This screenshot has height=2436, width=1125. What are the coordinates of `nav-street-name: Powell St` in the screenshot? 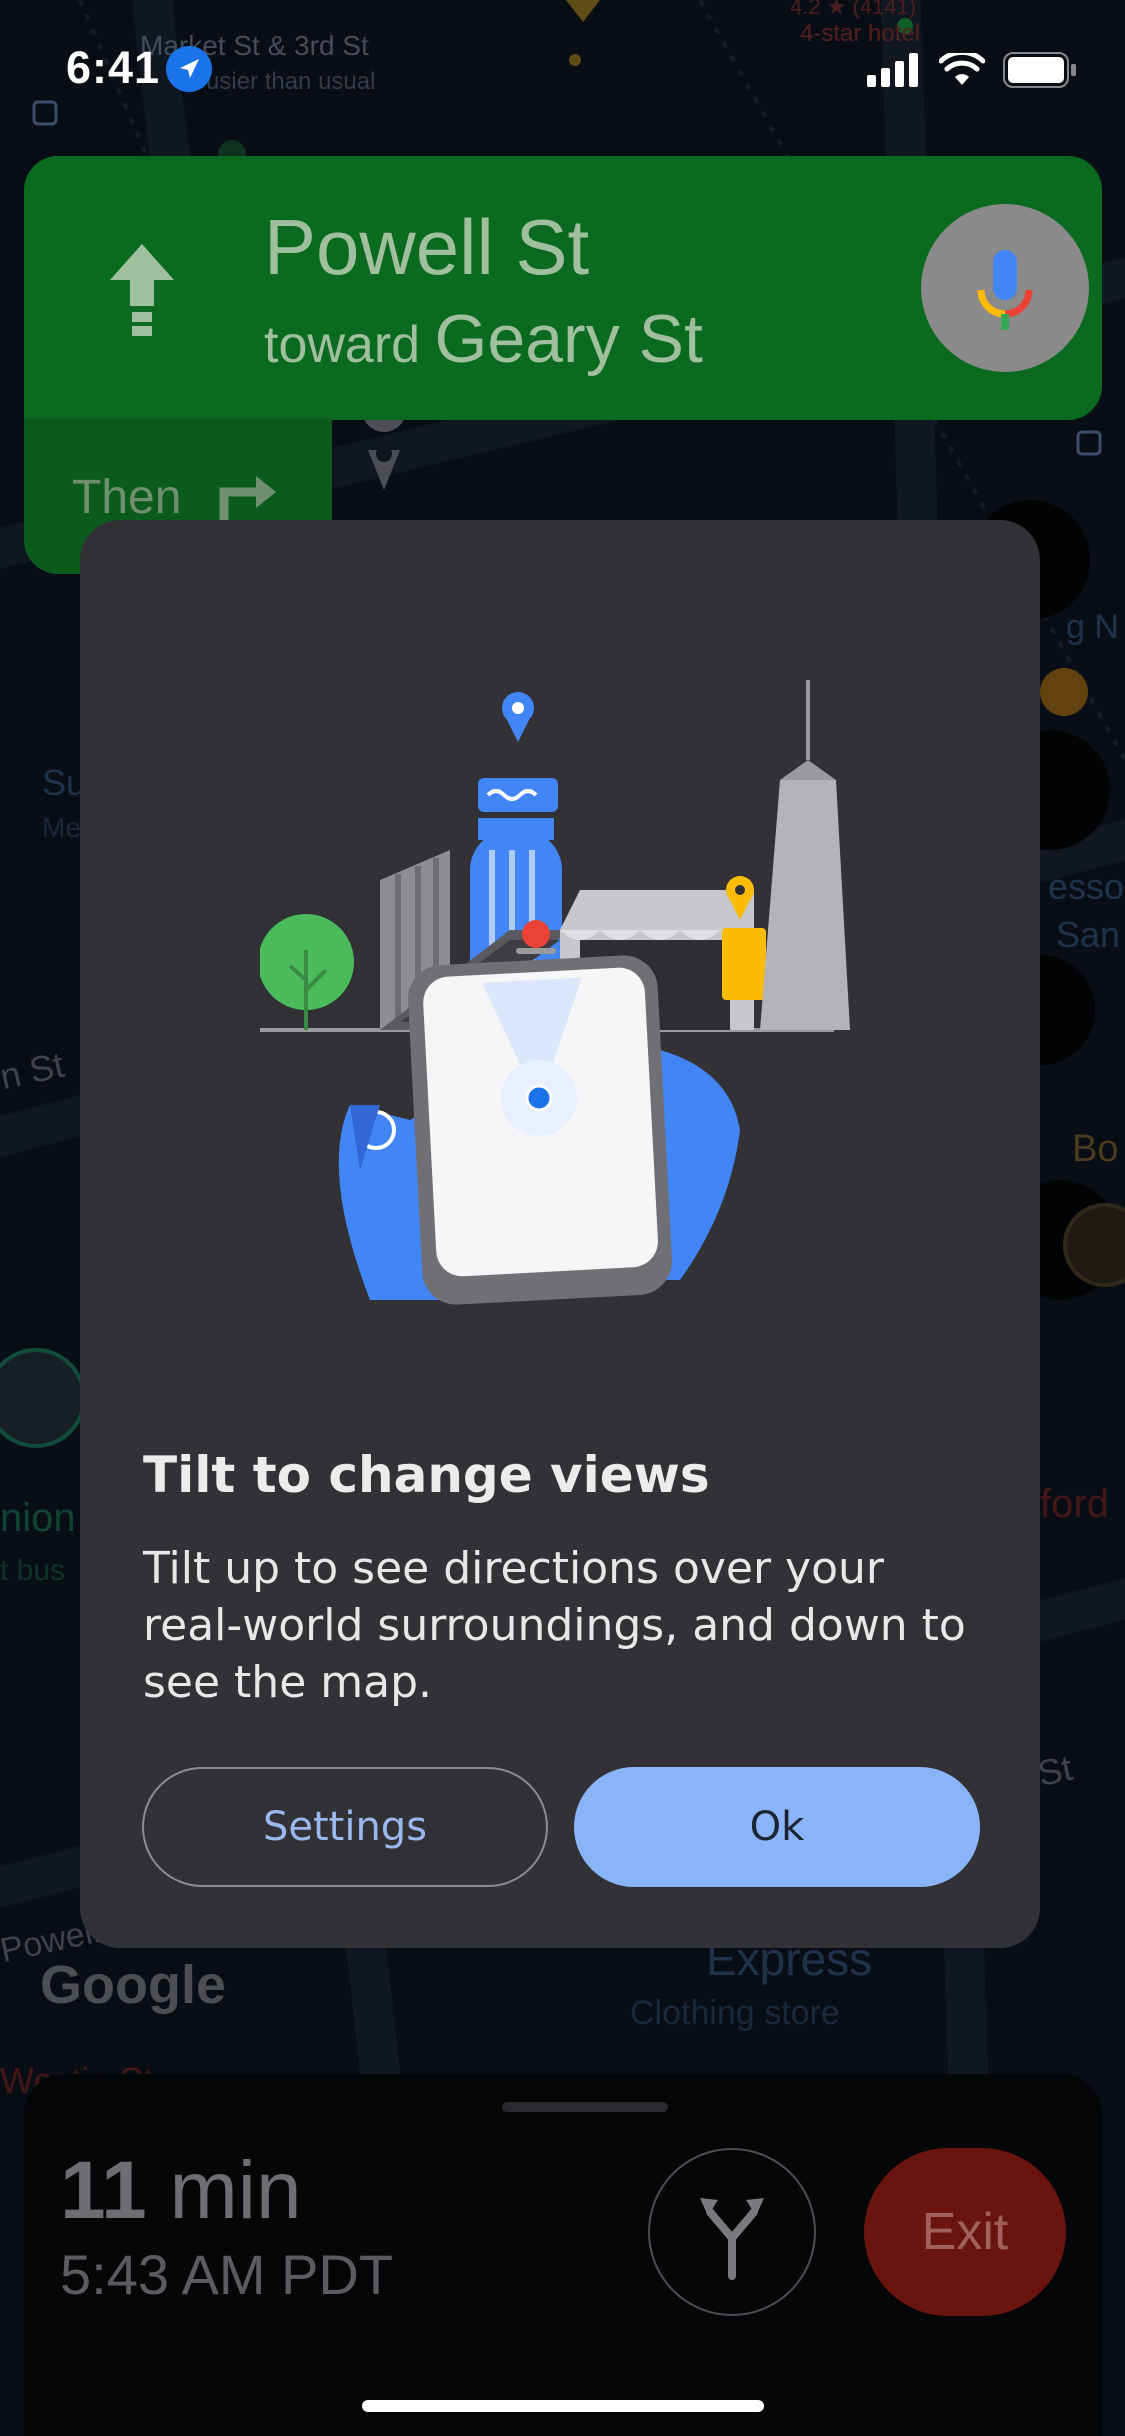 It's located at (427, 247).